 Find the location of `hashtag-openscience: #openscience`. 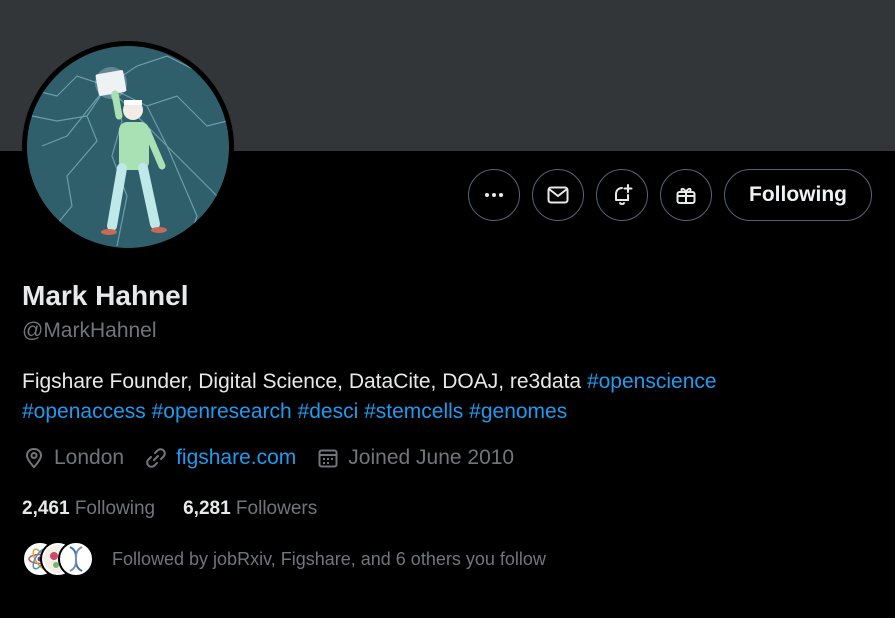

hashtag-openscience: #openscience is located at coordinates (652, 381).